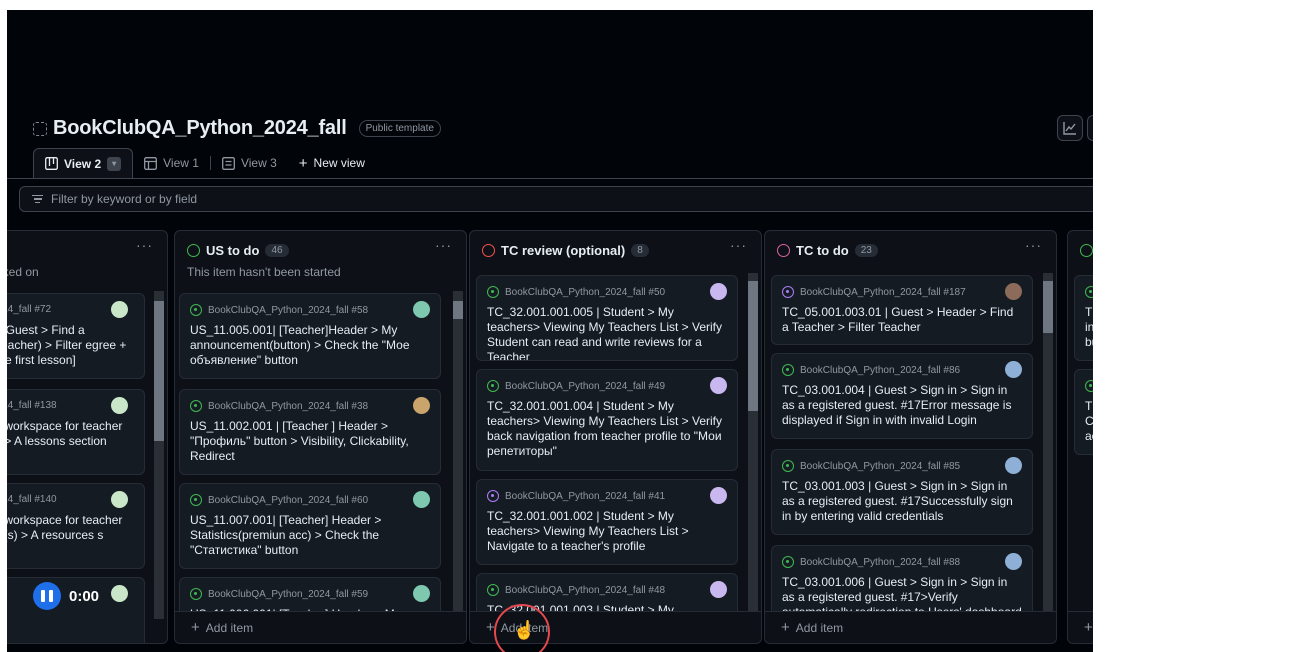 Image resolution: width=1297 pixels, height=652 pixels. Describe the element at coordinates (880, 562) in the screenshot. I see `card-repo-ref: BookClubQA_Python_2024_fall #88` at that location.